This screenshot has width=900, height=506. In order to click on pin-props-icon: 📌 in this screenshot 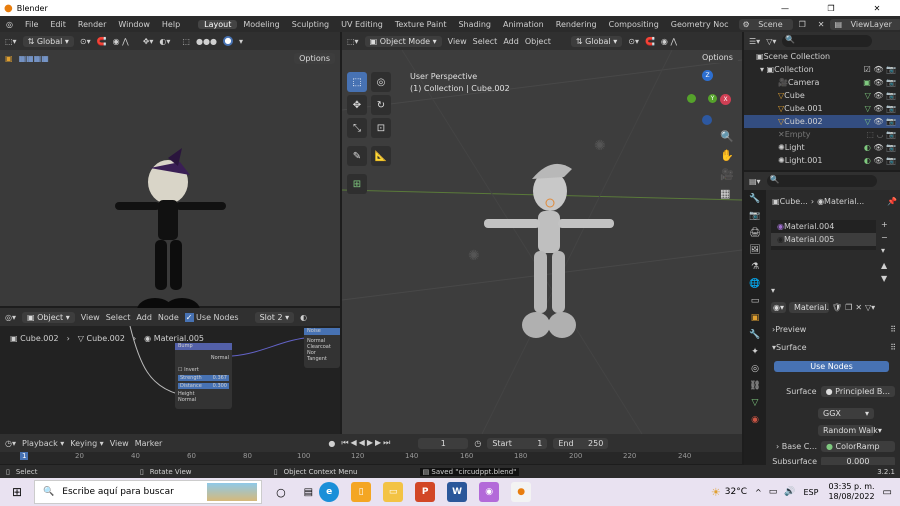, I will do `click(892, 201)`.